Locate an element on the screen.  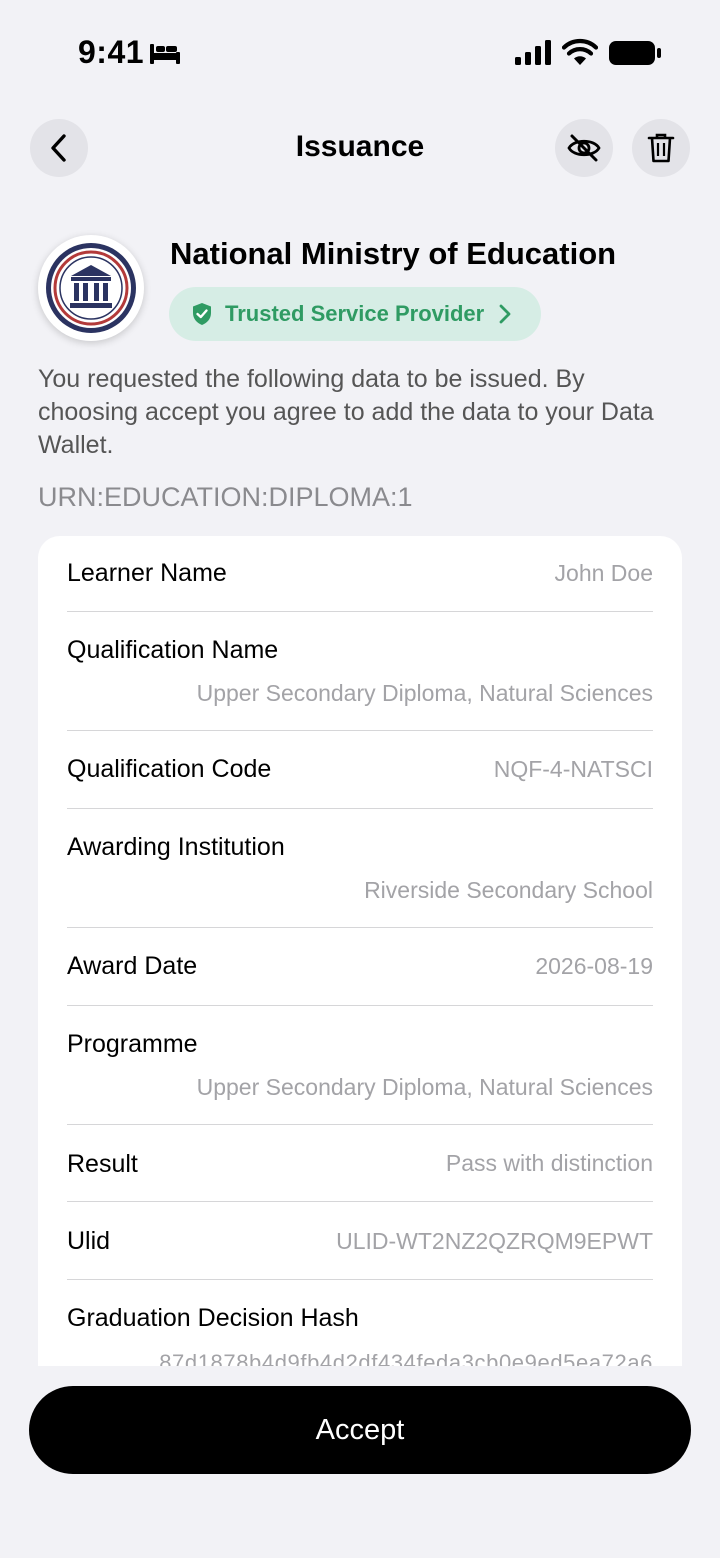
field-value: 2026-08-19 is located at coordinates (594, 966).